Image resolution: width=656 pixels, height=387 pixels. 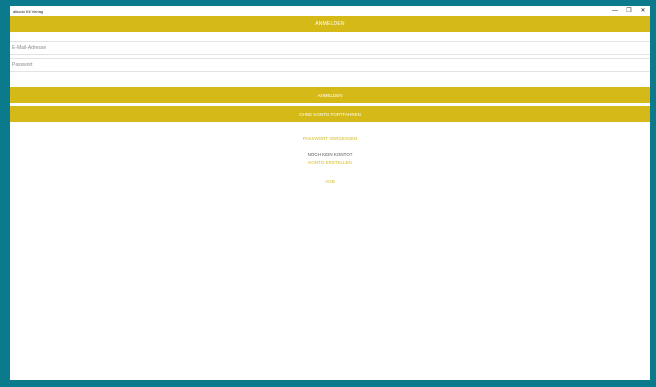 What do you see at coordinates (643, 11) in the screenshot?
I see `close-icon: ✕` at bounding box center [643, 11].